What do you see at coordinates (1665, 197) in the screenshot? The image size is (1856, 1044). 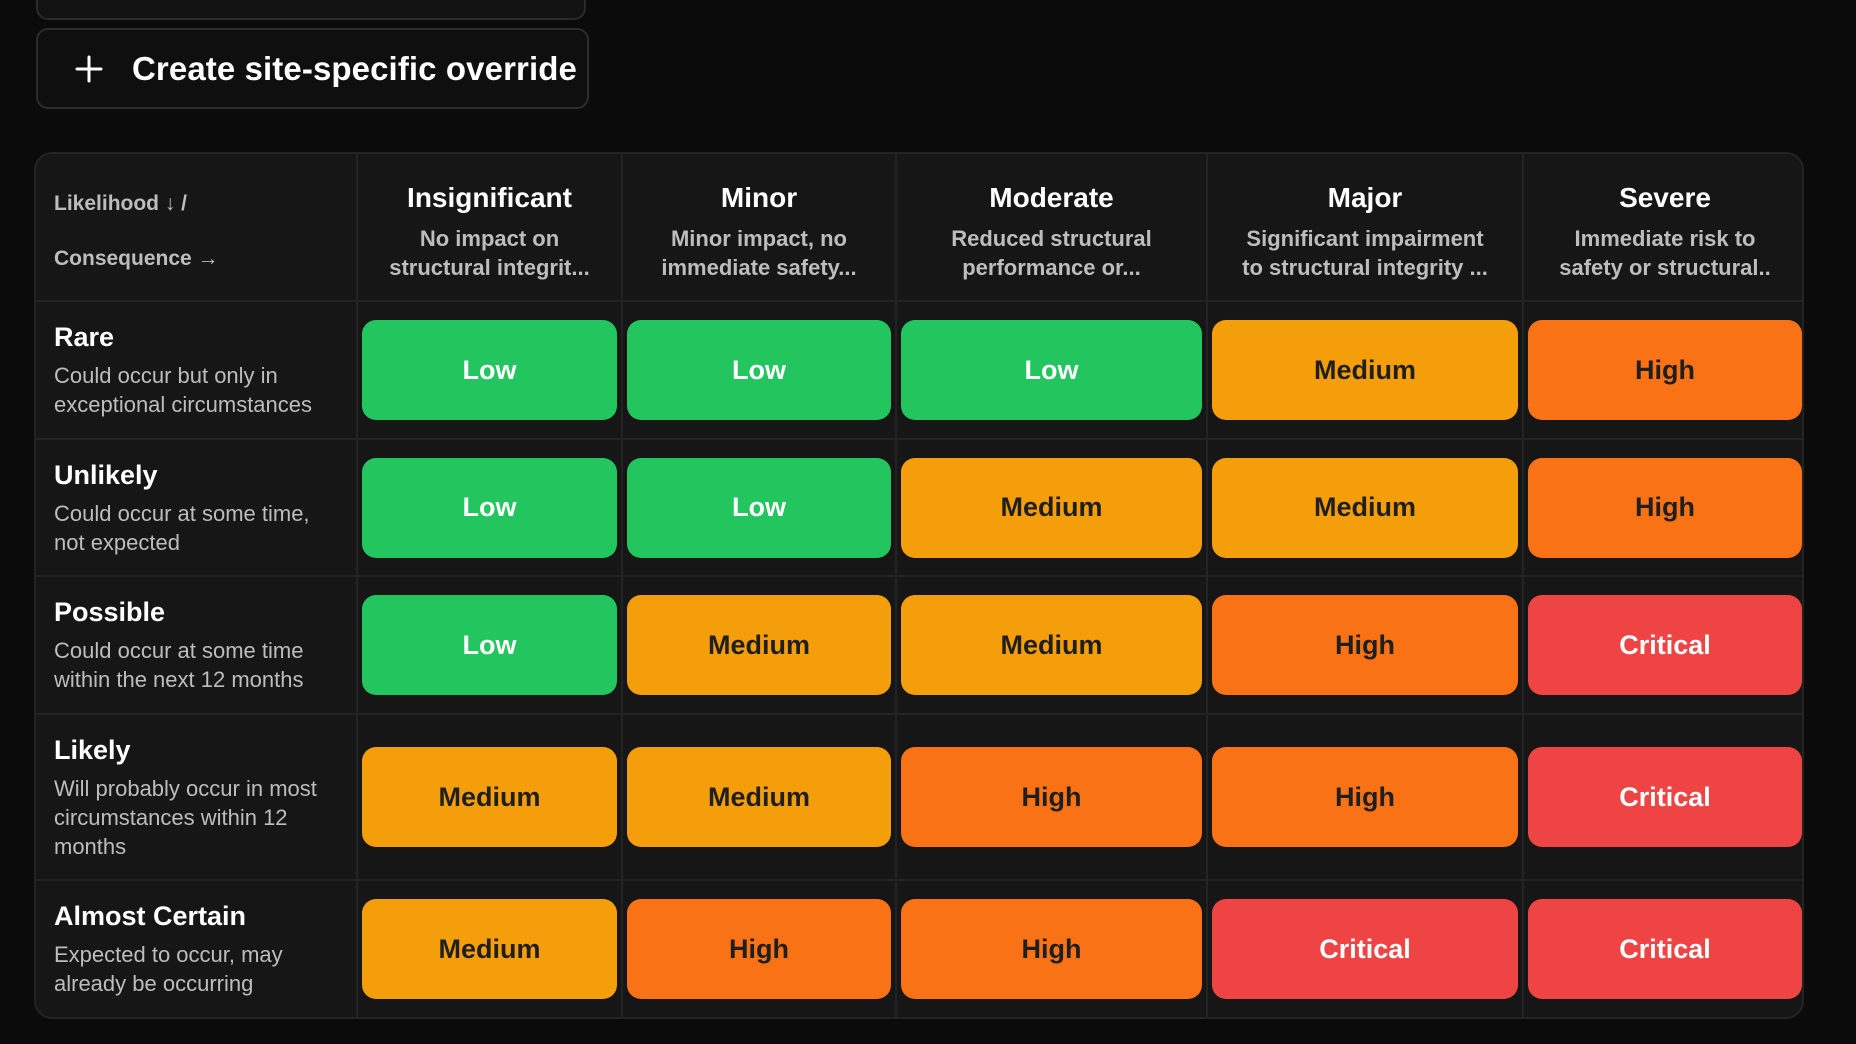 I see `consequence-title: Severe` at bounding box center [1665, 197].